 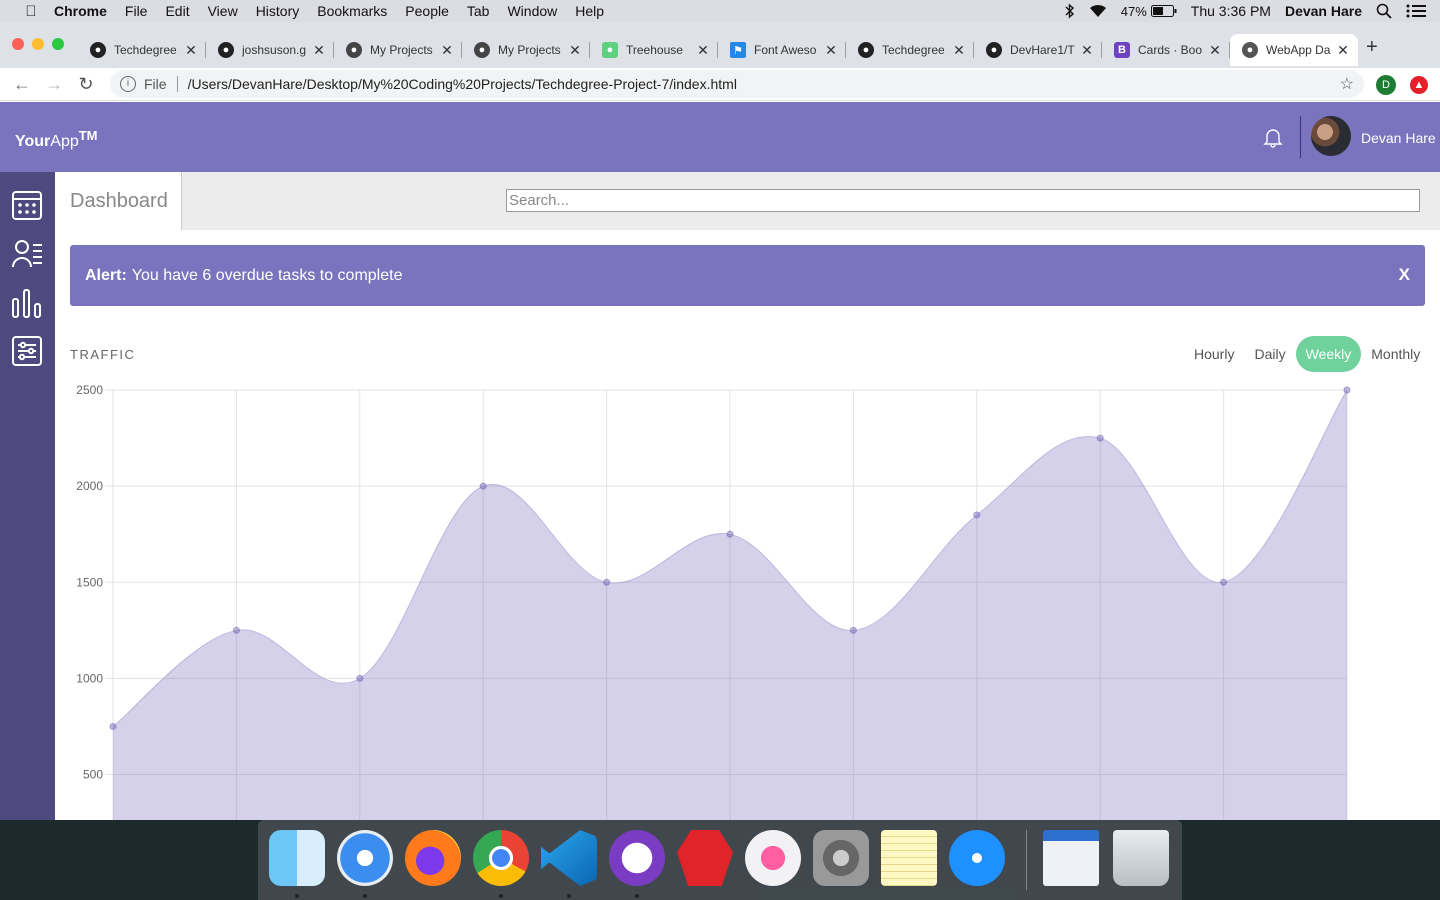 I want to click on extension-icon: ▲, so click(x=1419, y=85).